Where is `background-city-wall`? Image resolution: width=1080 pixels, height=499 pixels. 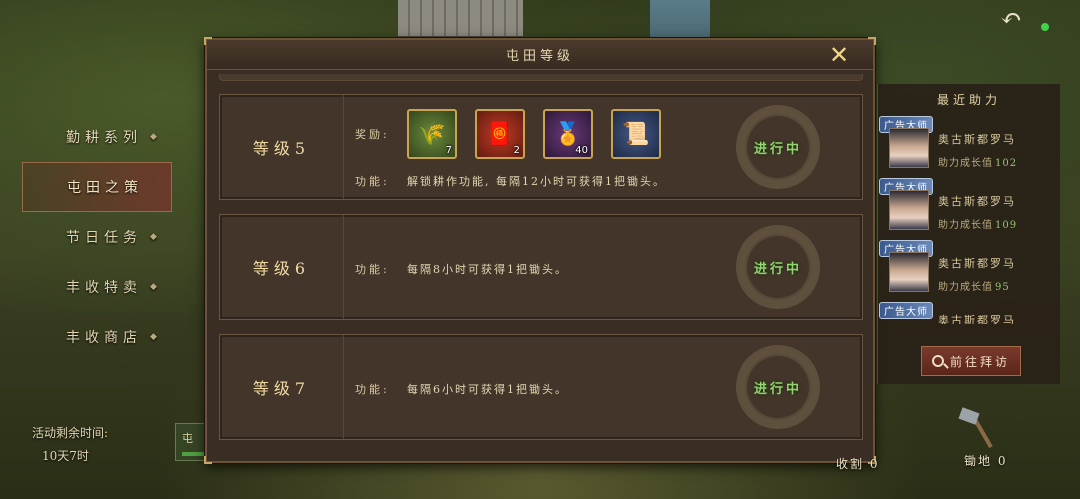
background-city-wall is located at coordinates (460, 19).